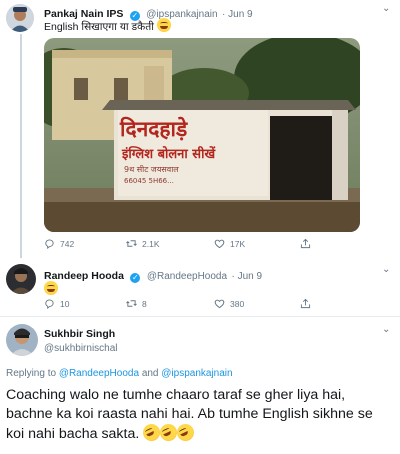 This screenshot has height=454, width=400. Describe the element at coordinates (135, 278) in the screenshot. I see `verified-icon` at that location.